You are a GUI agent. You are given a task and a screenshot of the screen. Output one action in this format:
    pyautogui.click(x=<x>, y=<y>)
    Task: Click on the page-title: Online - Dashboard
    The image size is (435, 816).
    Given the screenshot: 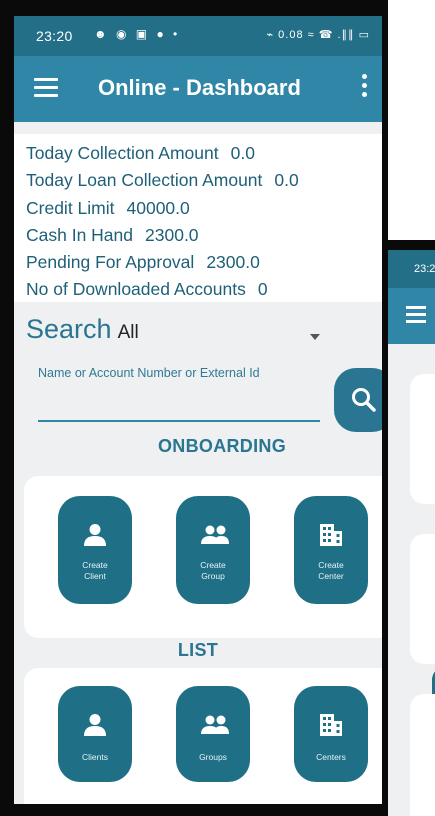 What is the action you would take?
    pyautogui.click(x=199, y=87)
    